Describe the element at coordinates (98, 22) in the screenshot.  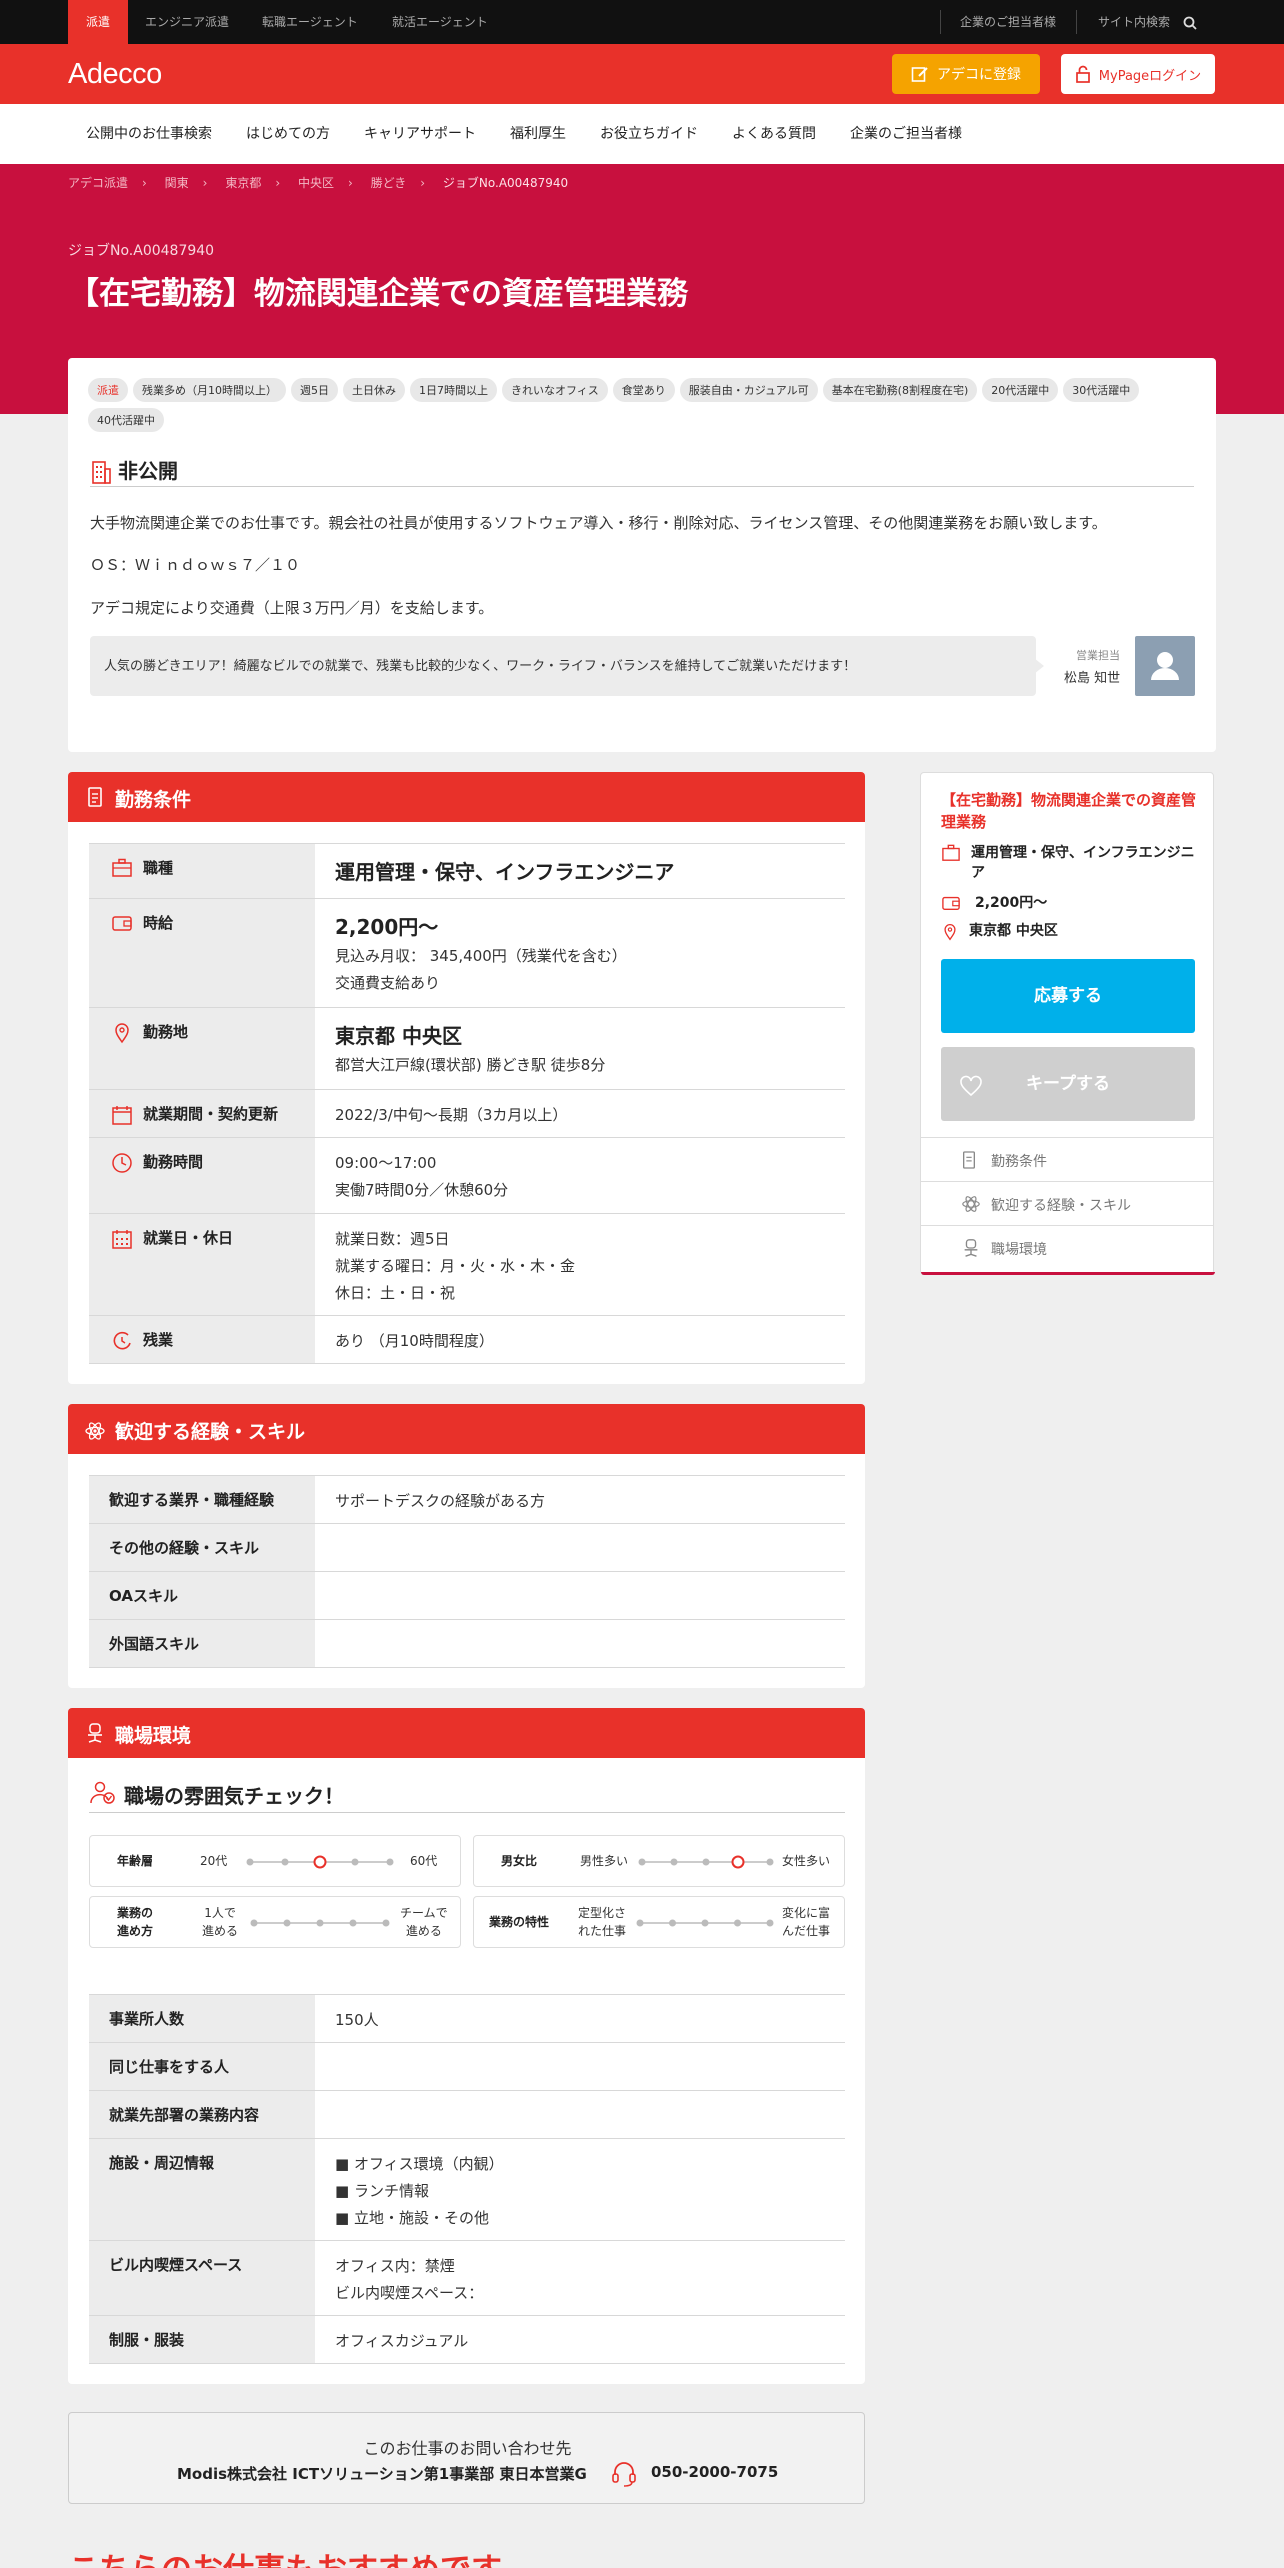
I see `tab-haken: 派遣` at that location.